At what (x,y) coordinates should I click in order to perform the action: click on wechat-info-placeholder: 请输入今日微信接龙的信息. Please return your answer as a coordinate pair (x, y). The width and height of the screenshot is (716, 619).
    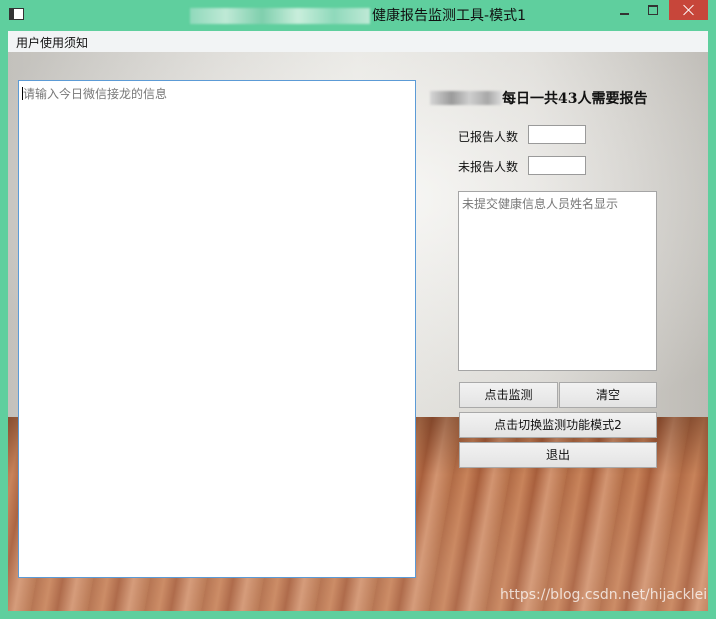
    Looking at the image, I should click on (95, 94).